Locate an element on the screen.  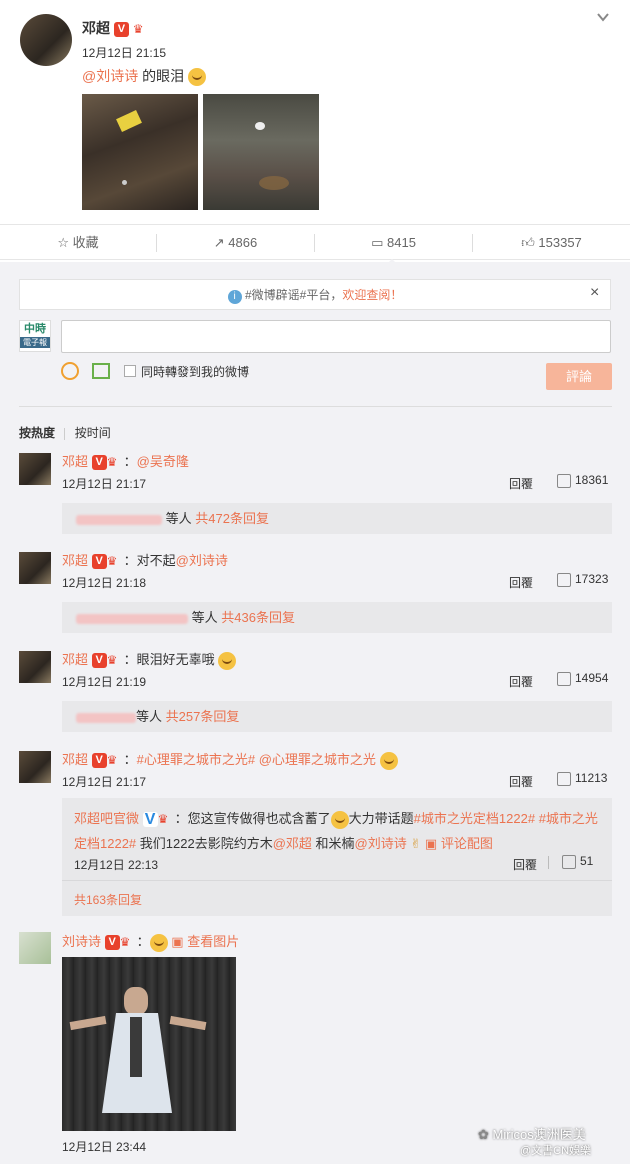
comment-icon: ▭ is located at coordinates (377, 242).